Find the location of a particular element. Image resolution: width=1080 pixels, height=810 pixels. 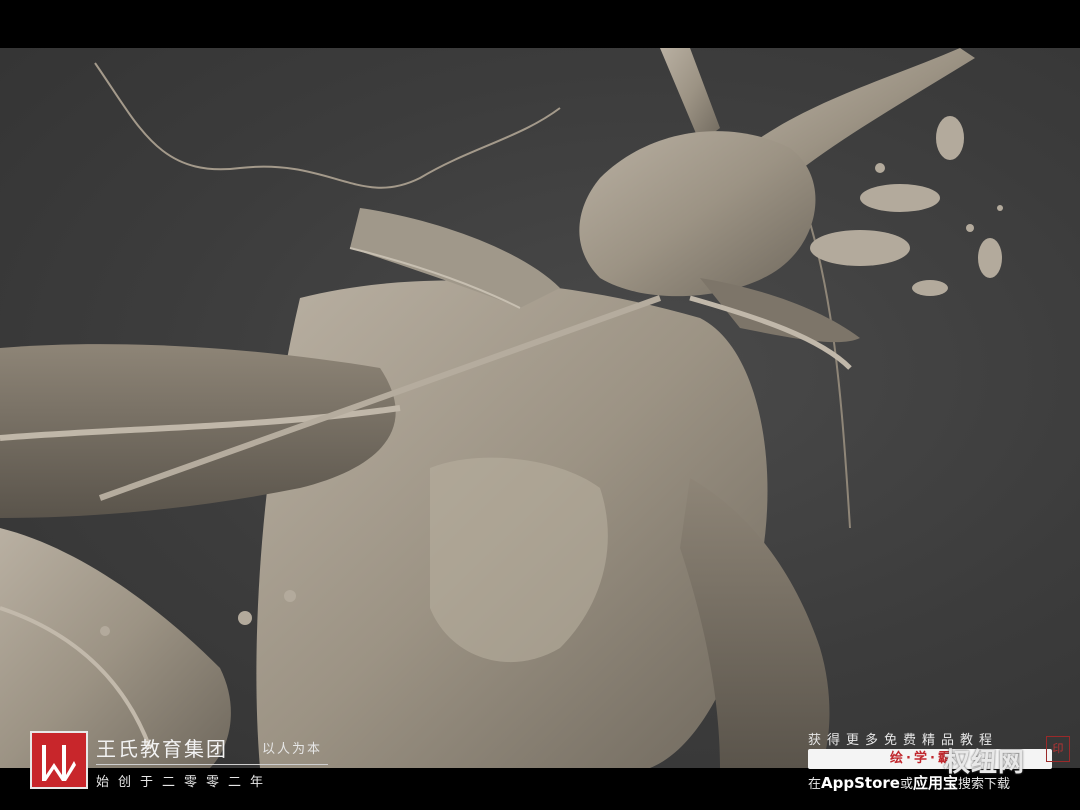

promo-search-prefix: 在 is located at coordinates (815, 784).